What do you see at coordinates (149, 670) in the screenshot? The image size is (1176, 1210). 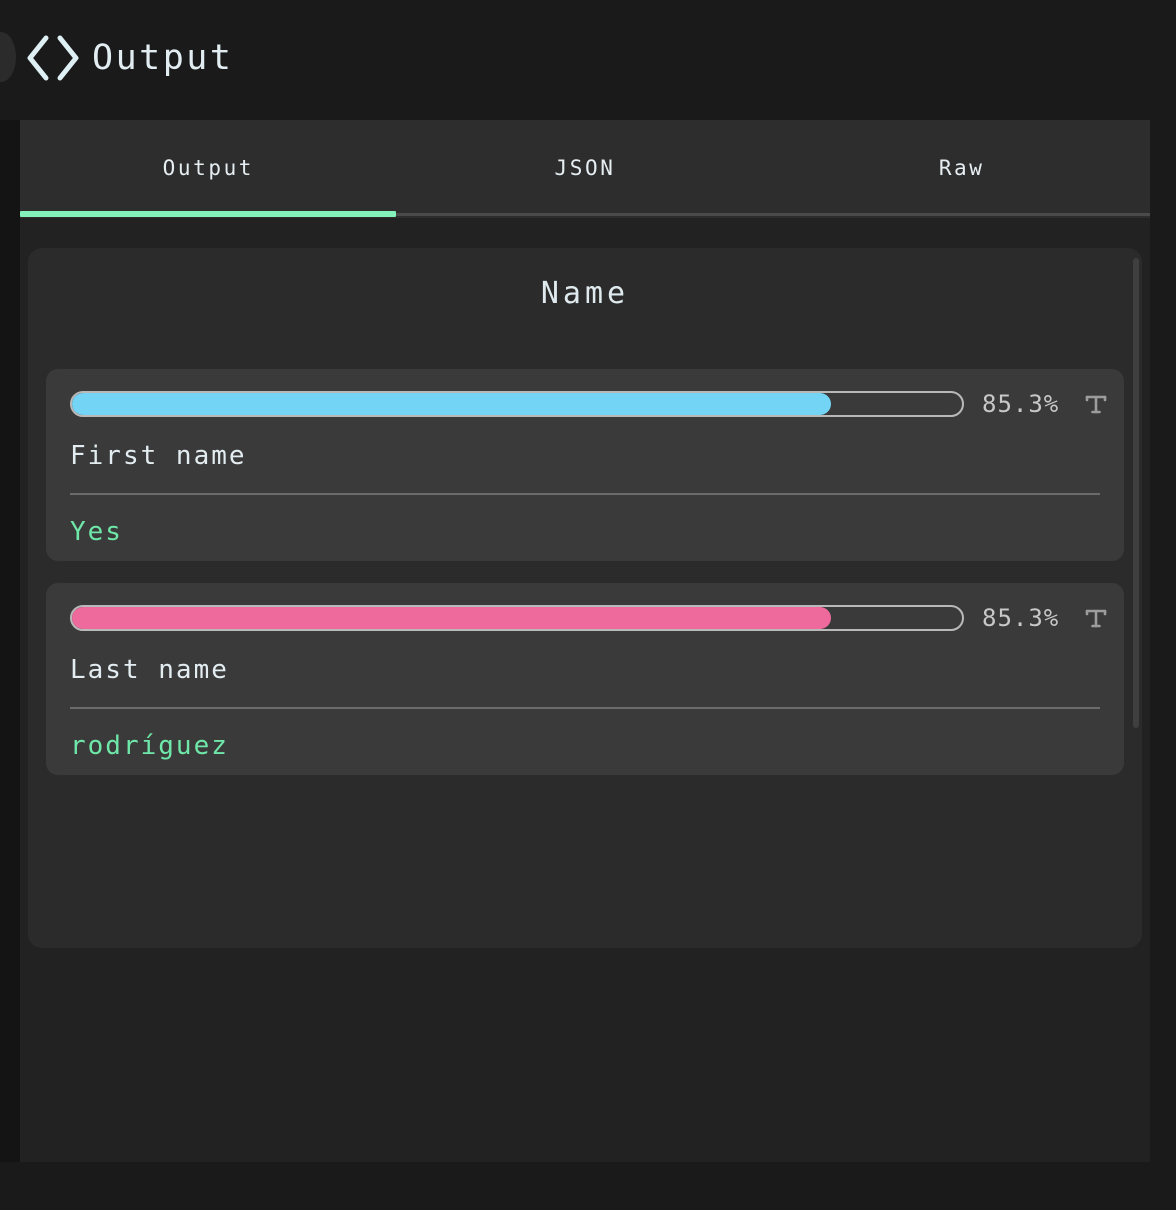 I see `field-label: Last name` at bounding box center [149, 670].